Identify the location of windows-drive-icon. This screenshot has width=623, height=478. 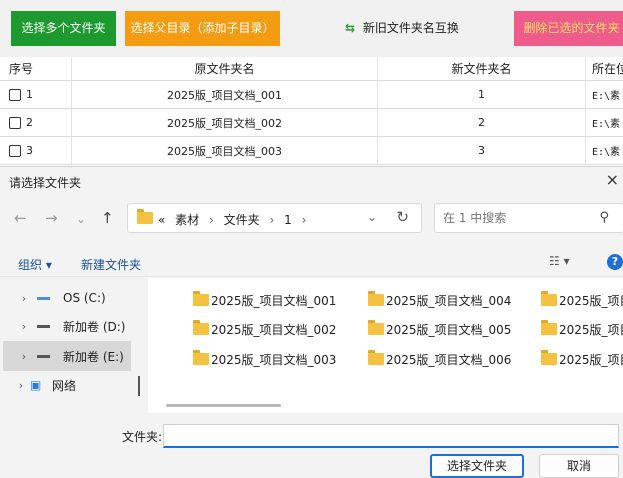
(46, 298).